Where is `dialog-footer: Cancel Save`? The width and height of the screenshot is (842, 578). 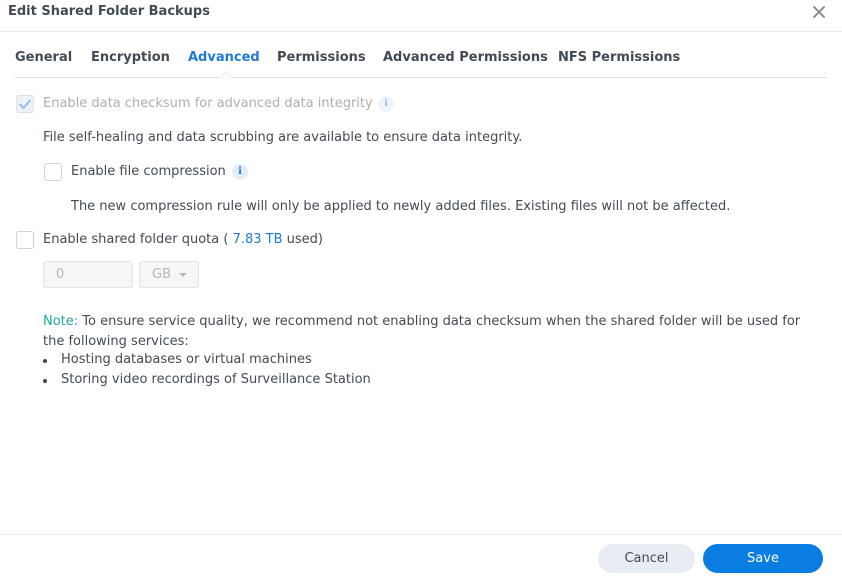 dialog-footer: Cancel Save is located at coordinates (421, 556).